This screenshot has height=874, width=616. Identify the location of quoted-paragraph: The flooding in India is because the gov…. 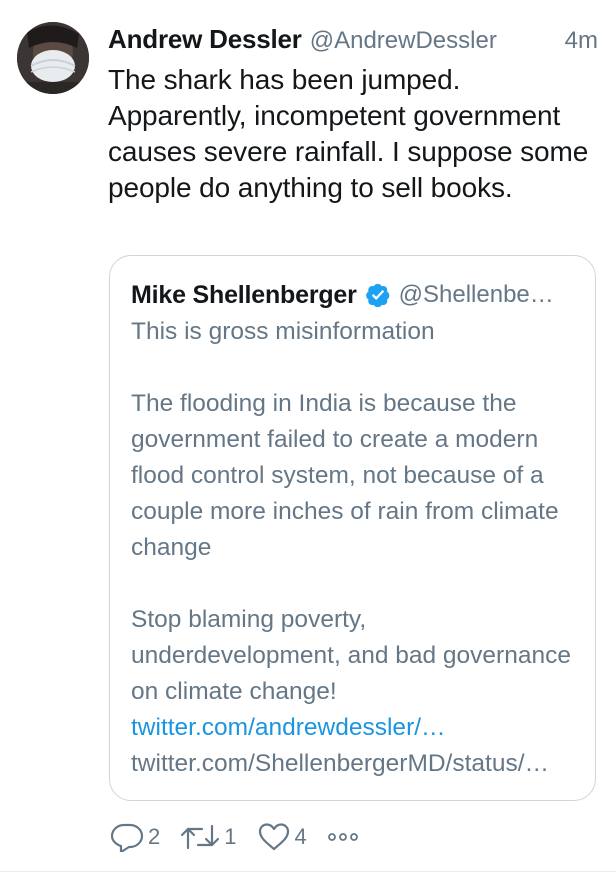
(345, 475).